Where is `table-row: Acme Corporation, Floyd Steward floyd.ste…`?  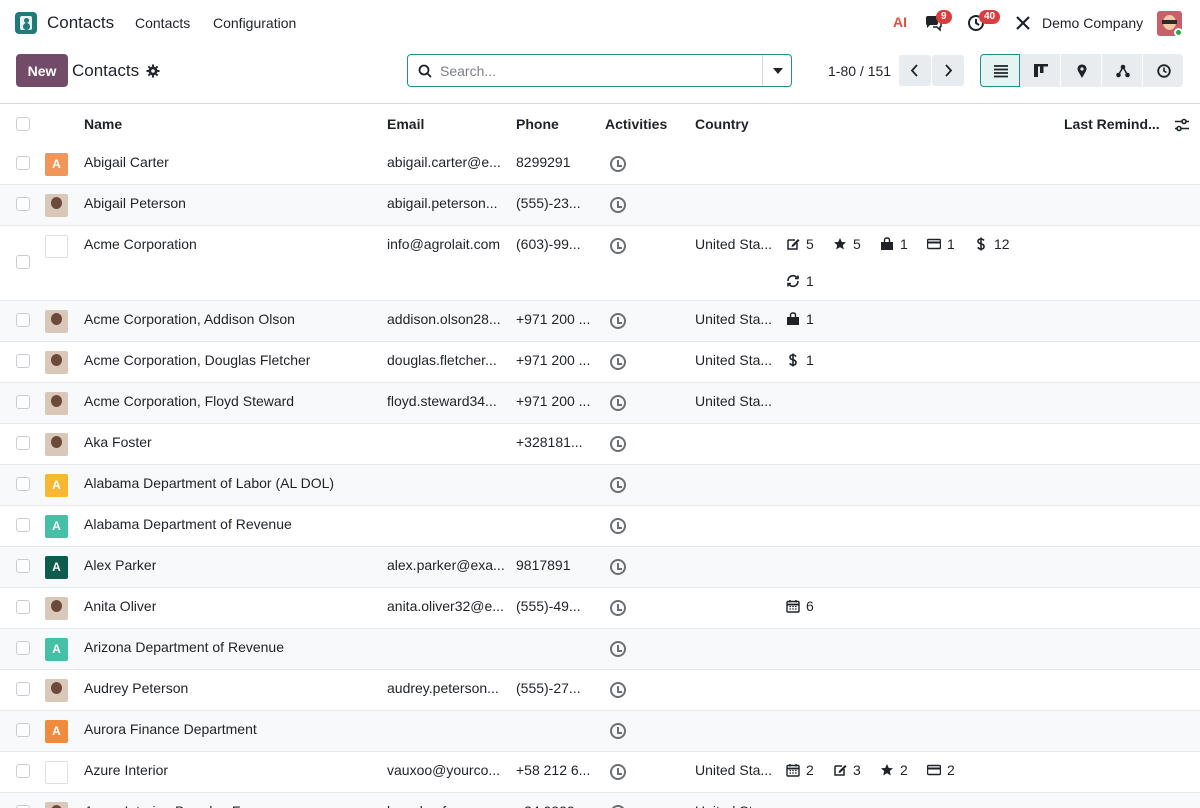
table-row: Acme Corporation, Floyd Steward floyd.ste… is located at coordinates (600, 403).